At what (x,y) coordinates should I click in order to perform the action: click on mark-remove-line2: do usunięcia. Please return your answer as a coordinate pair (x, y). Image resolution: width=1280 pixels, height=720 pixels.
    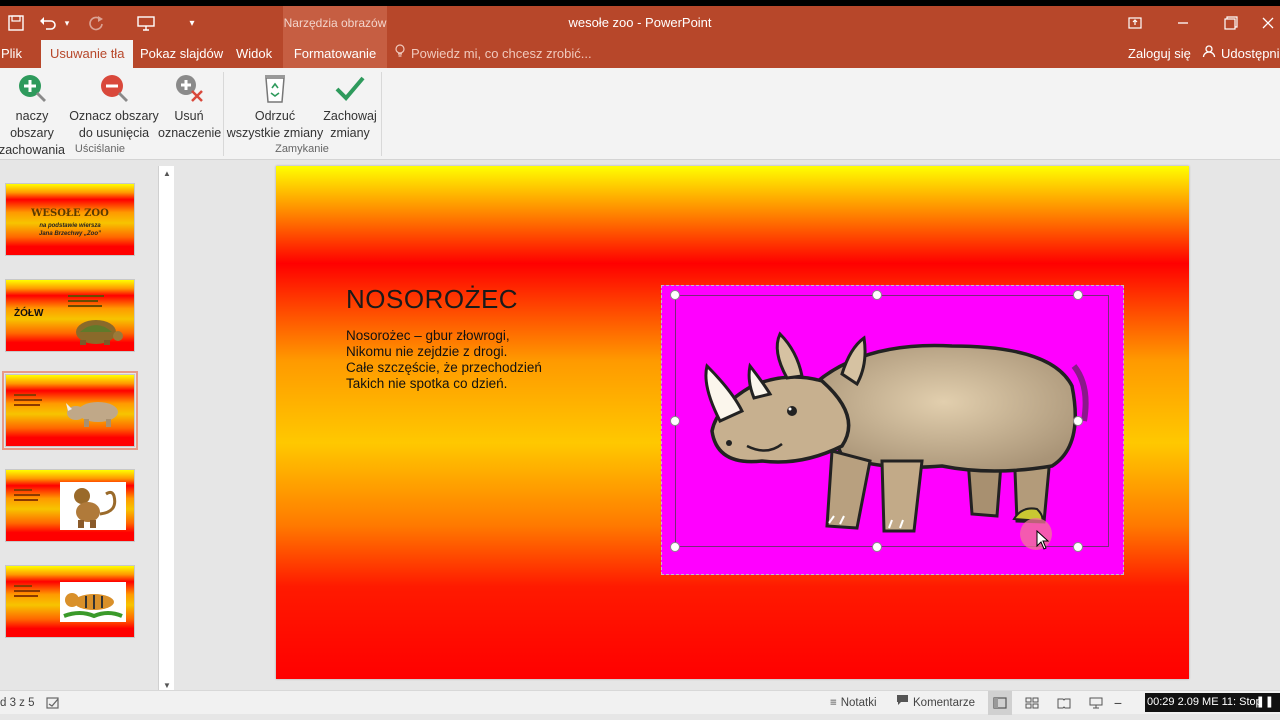
    Looking at the image, I should click on (114, 133).